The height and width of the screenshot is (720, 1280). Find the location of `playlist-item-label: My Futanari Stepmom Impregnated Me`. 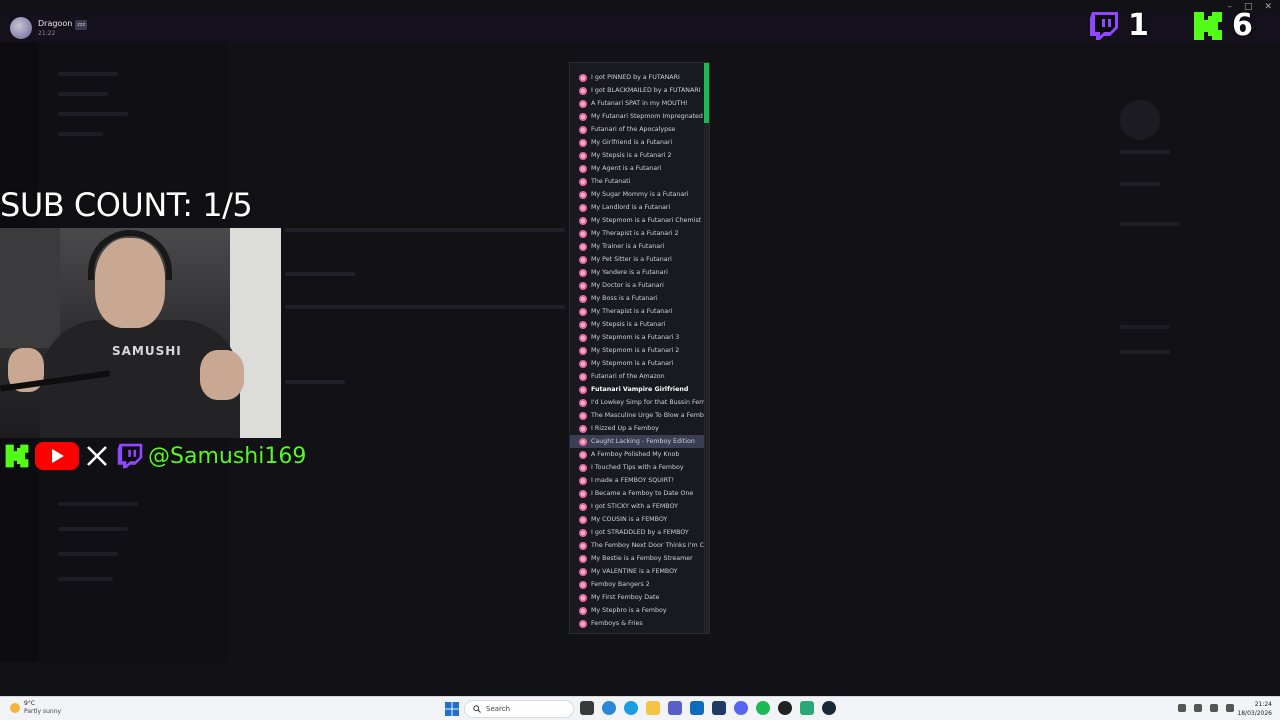

playlist-item-label: My Futanari Stepmom Impregnated Me is located at coordinates (648, 116).